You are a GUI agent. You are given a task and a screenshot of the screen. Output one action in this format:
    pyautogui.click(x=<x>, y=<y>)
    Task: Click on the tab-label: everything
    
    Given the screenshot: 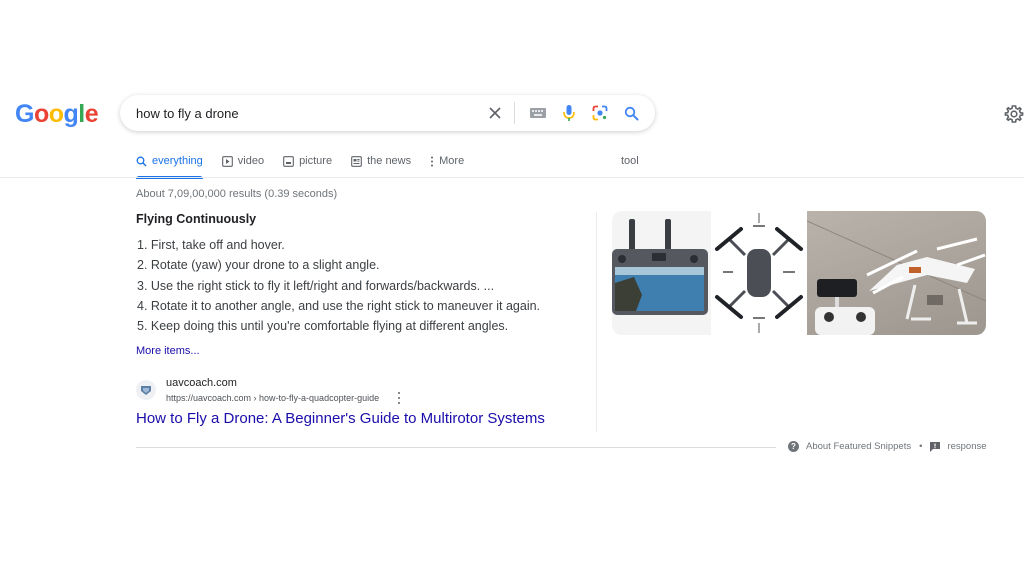 What is the action you would take?
    pyautogui.click(x=177, y=161)
    